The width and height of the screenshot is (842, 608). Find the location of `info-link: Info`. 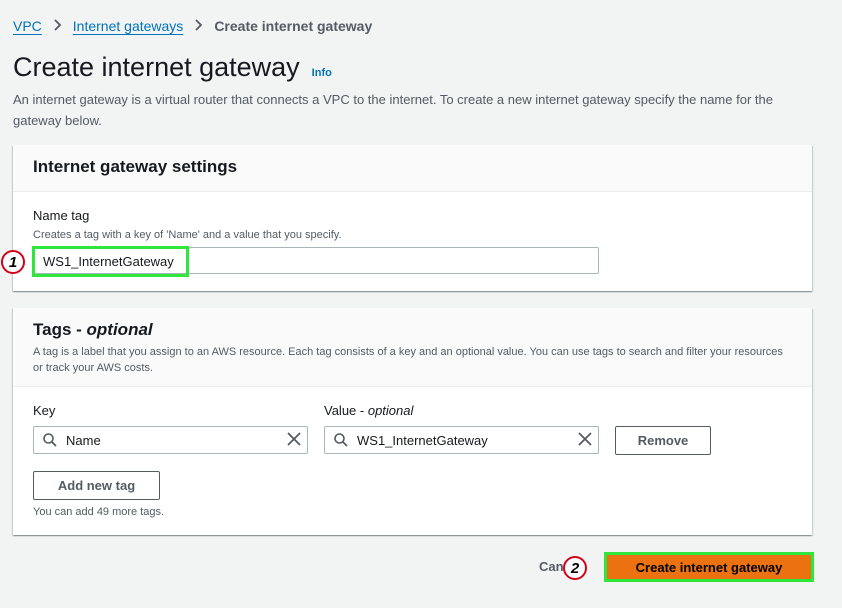

info-link: Info is located at coordinates (322, 73).